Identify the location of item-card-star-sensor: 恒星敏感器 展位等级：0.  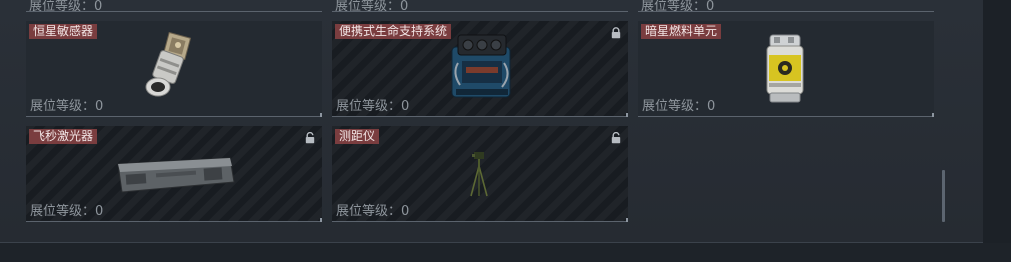
(174, 69).